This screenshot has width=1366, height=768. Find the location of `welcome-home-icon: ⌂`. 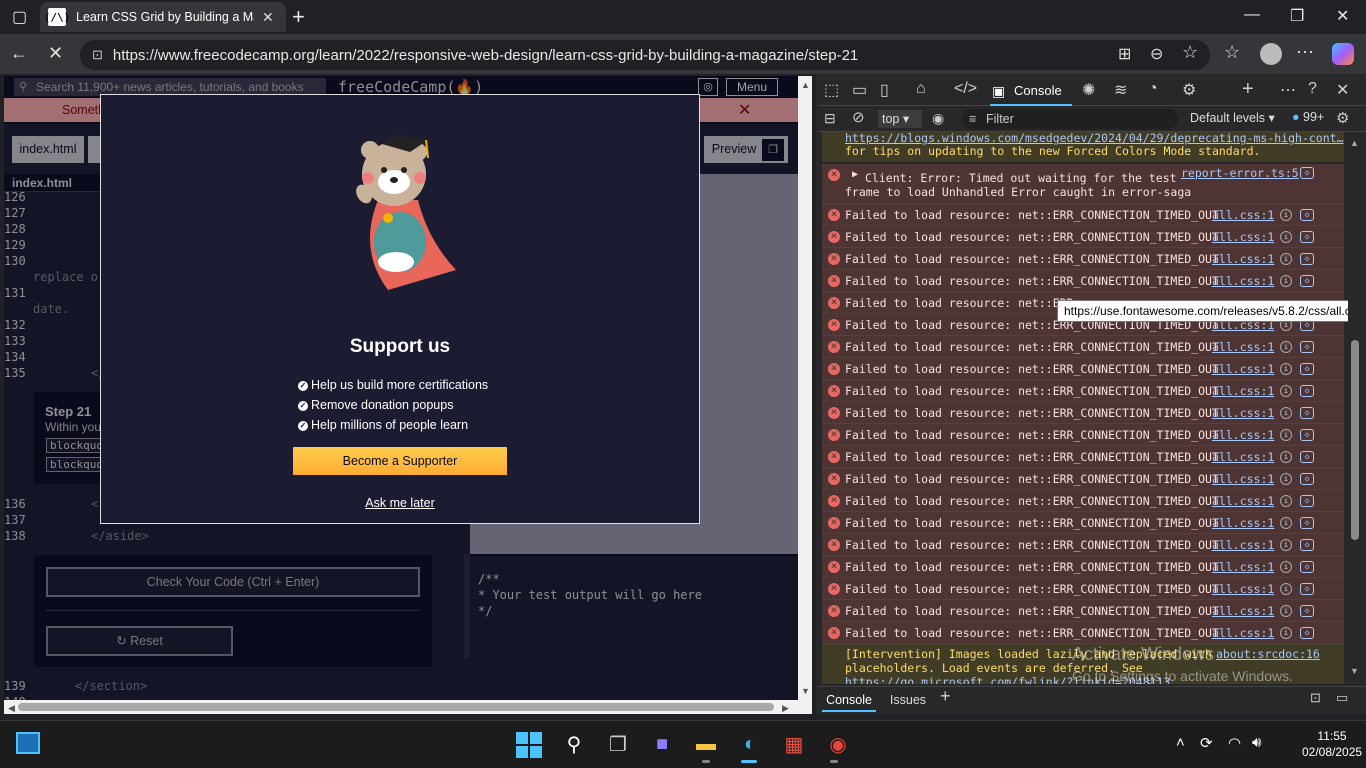

welcome-home-icon: ⌂ is located at coordinates (921, 89).